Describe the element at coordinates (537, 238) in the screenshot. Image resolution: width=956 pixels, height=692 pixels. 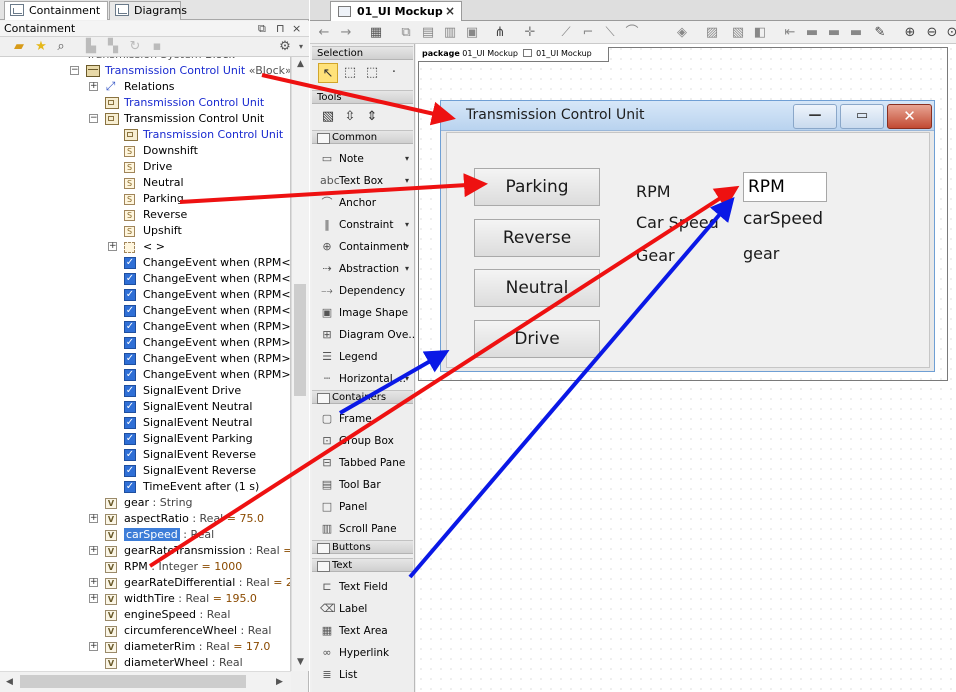
I see `reverse-button: Reverse` at that location.